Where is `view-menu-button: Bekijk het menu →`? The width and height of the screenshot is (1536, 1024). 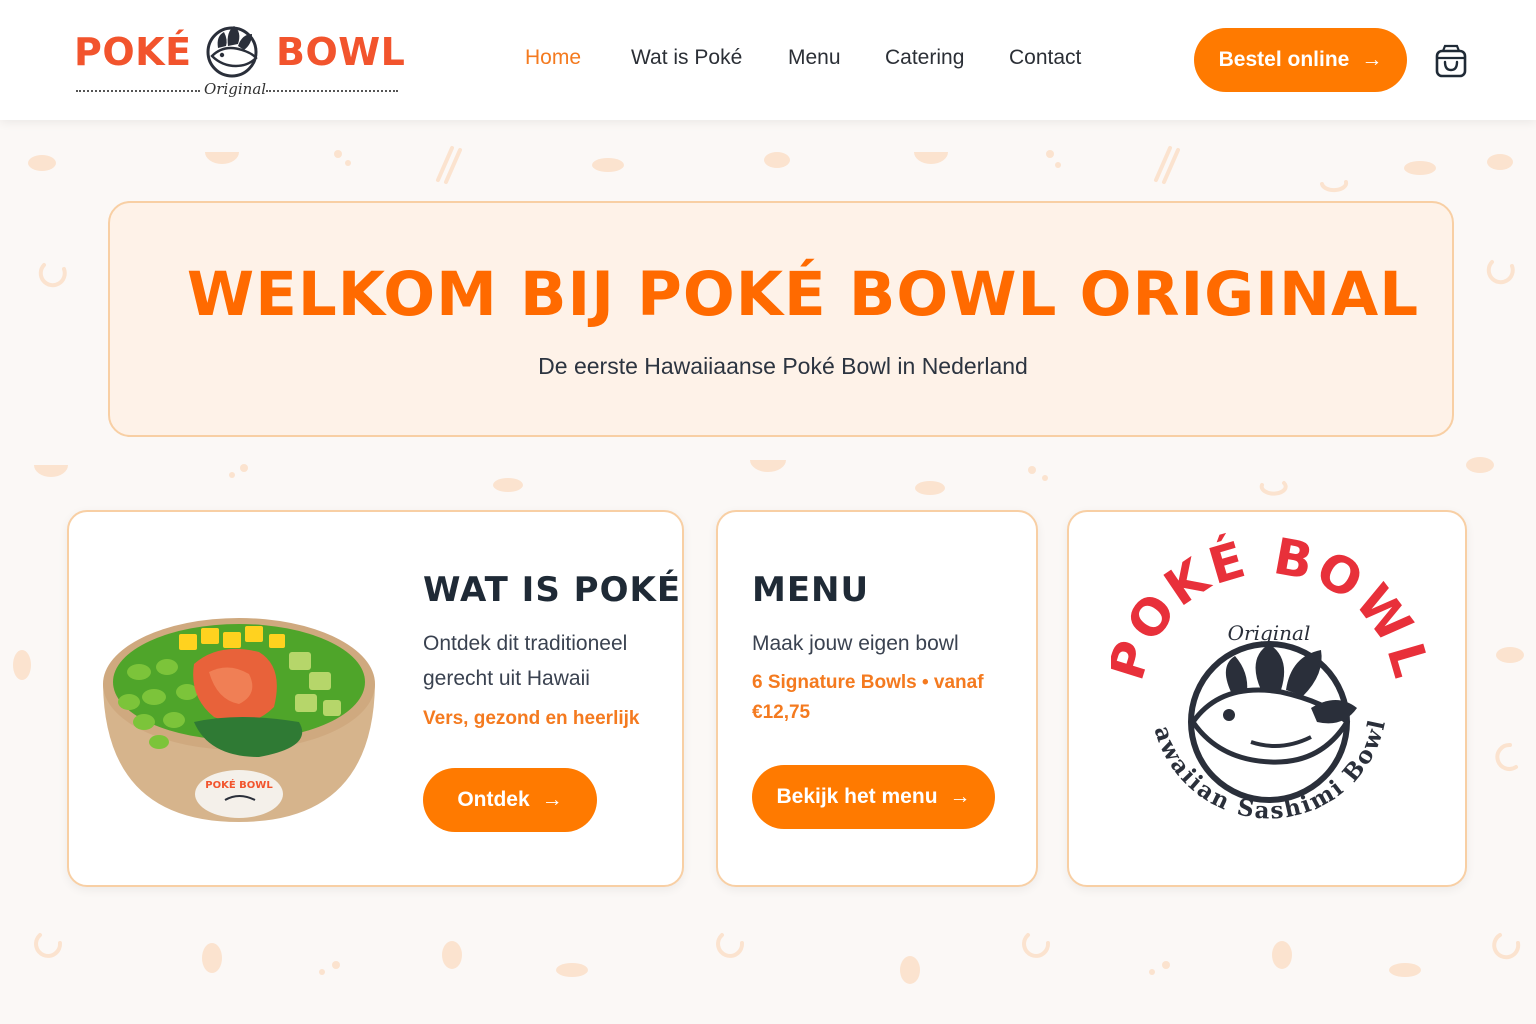 view-menu-button: Bekijk het menu → is located at coordinates (873, 797).